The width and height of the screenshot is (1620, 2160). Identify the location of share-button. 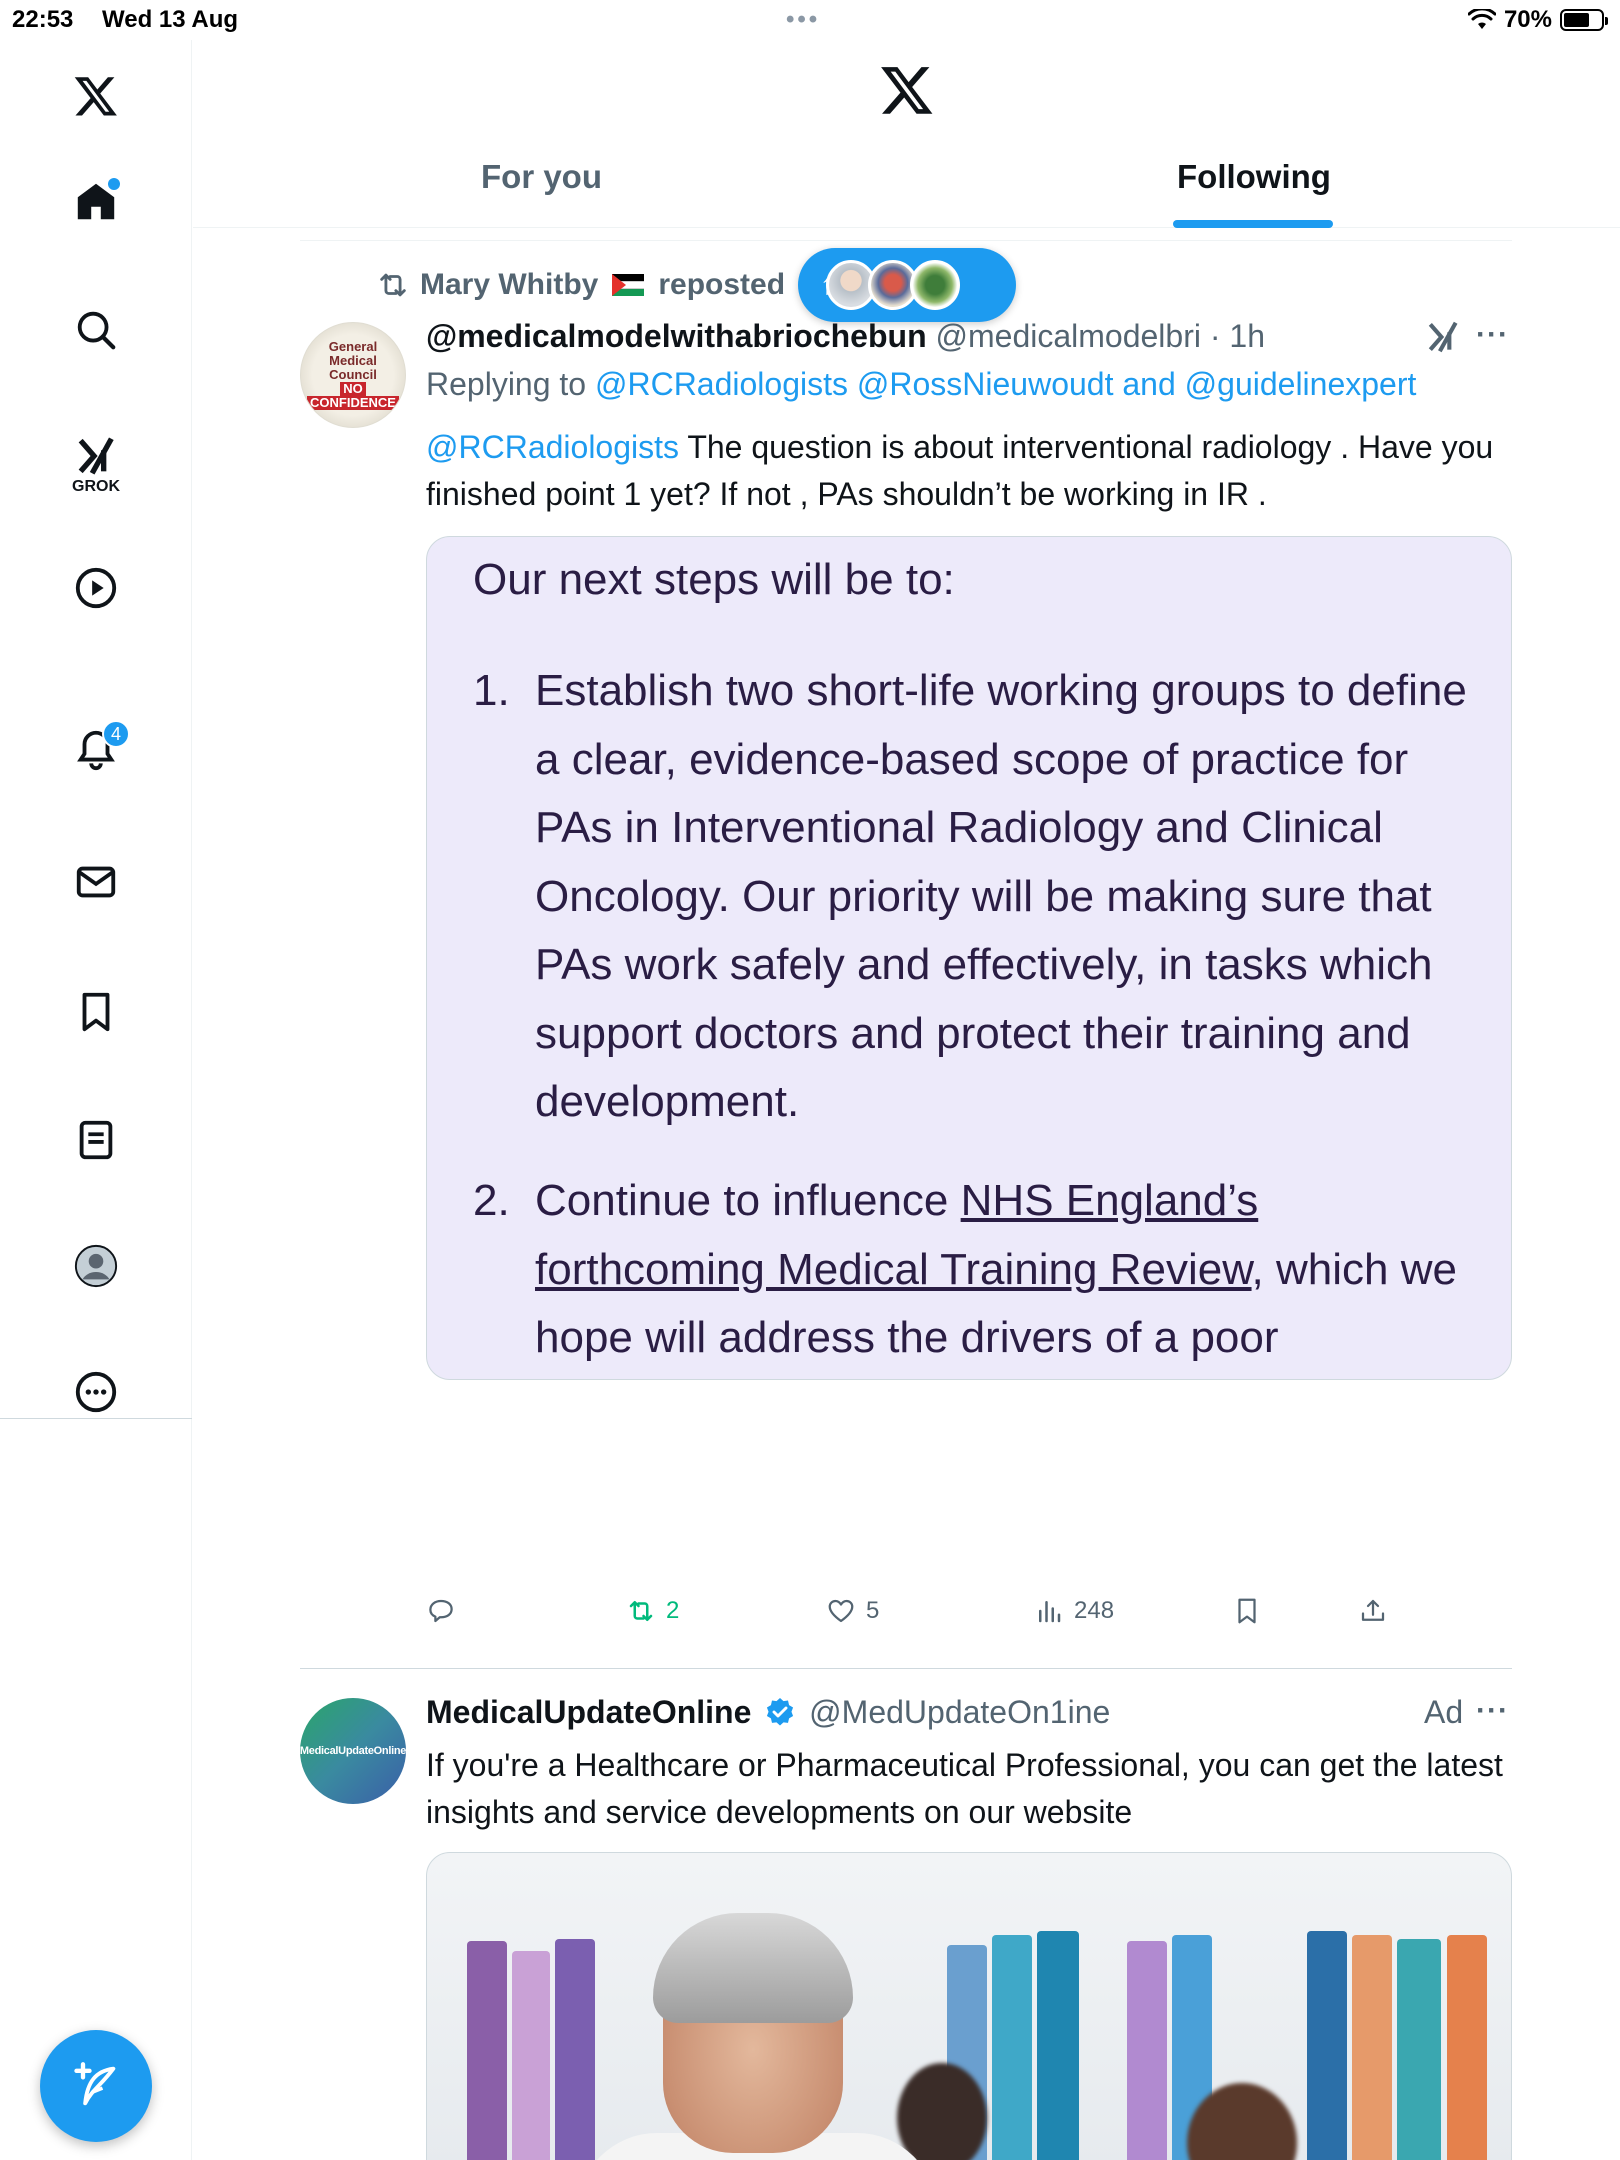
(1373, 1611).